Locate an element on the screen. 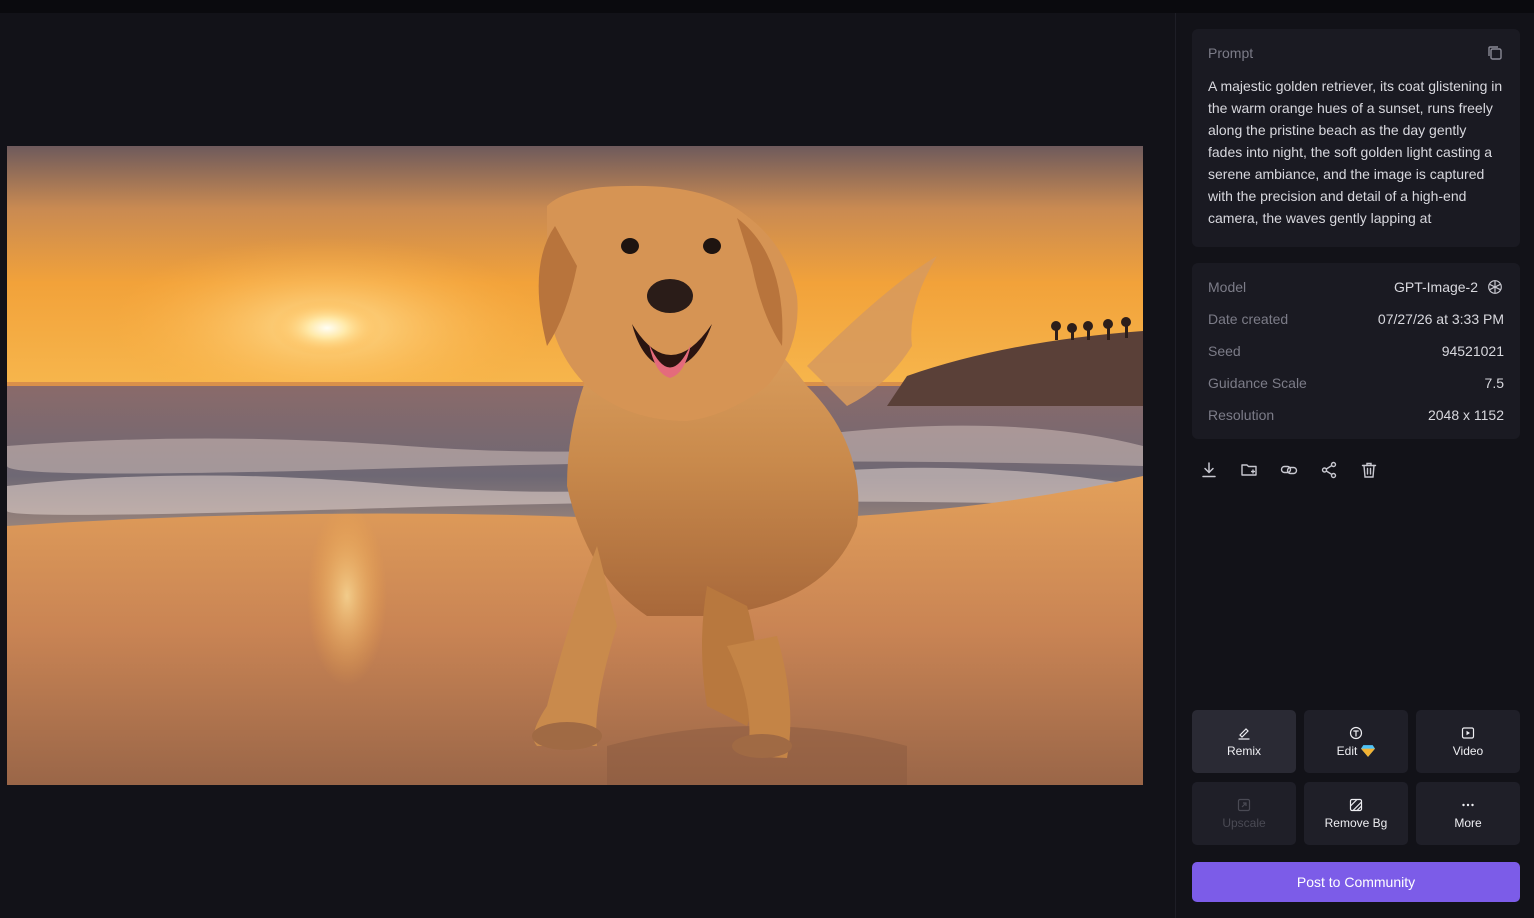 Image resolution: width=1534 pixels, height=918 pixels. prompt-label: Prompt is located at coordinates (1231, 53).